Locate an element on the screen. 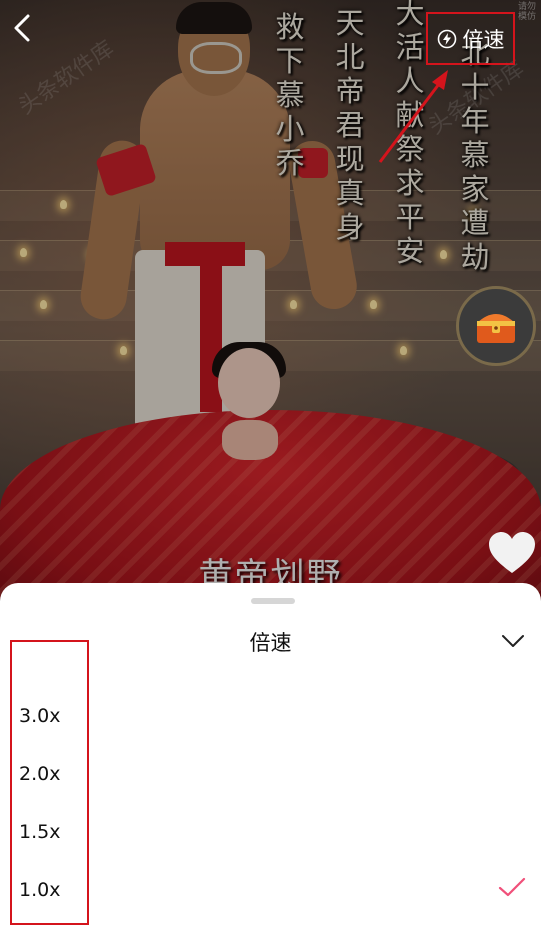  speed-option-1x: 1.0x is located at coordinates (39, 890).